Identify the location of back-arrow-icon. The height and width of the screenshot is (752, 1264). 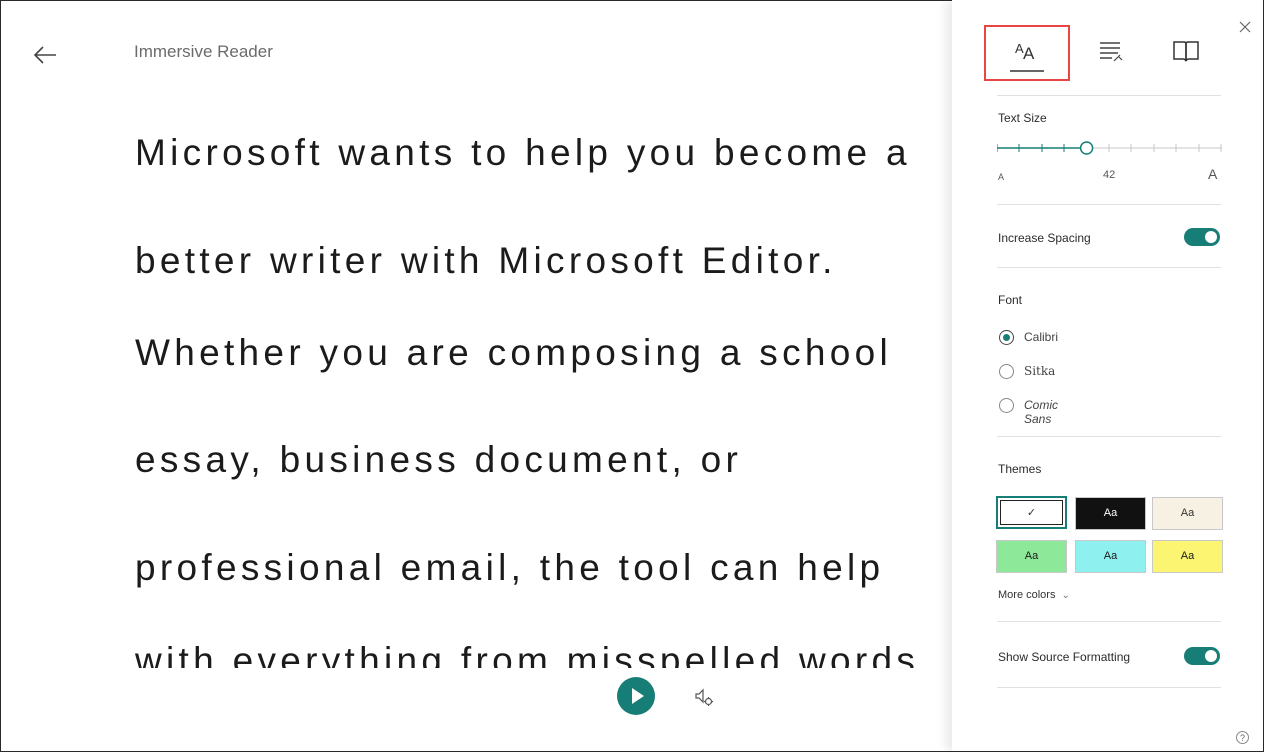
(45, 55).